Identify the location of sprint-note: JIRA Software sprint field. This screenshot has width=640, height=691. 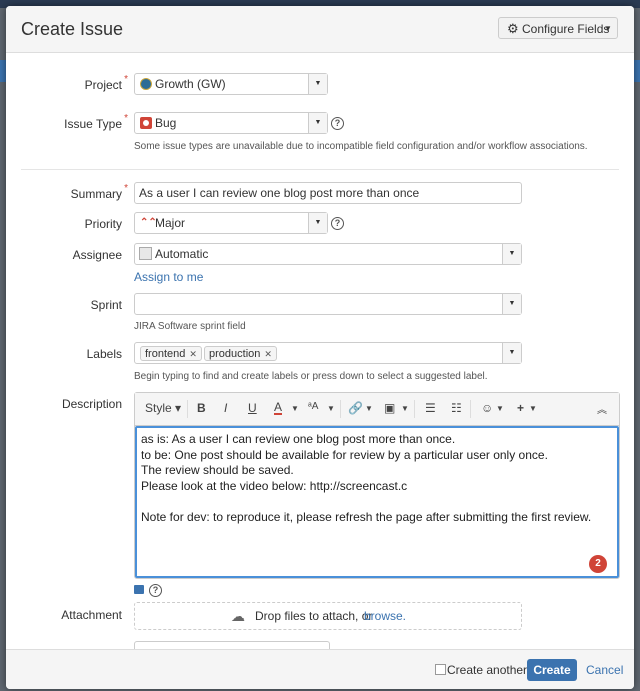
(190, 326).